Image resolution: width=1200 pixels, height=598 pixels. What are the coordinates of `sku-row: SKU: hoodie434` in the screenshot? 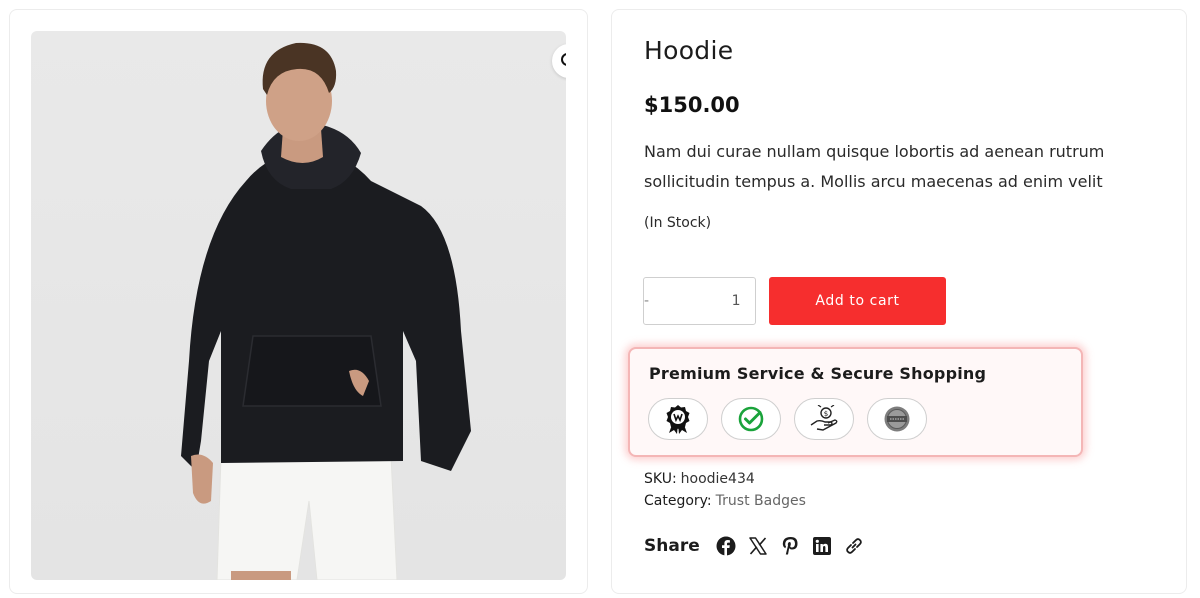 It's located at (699, 479).